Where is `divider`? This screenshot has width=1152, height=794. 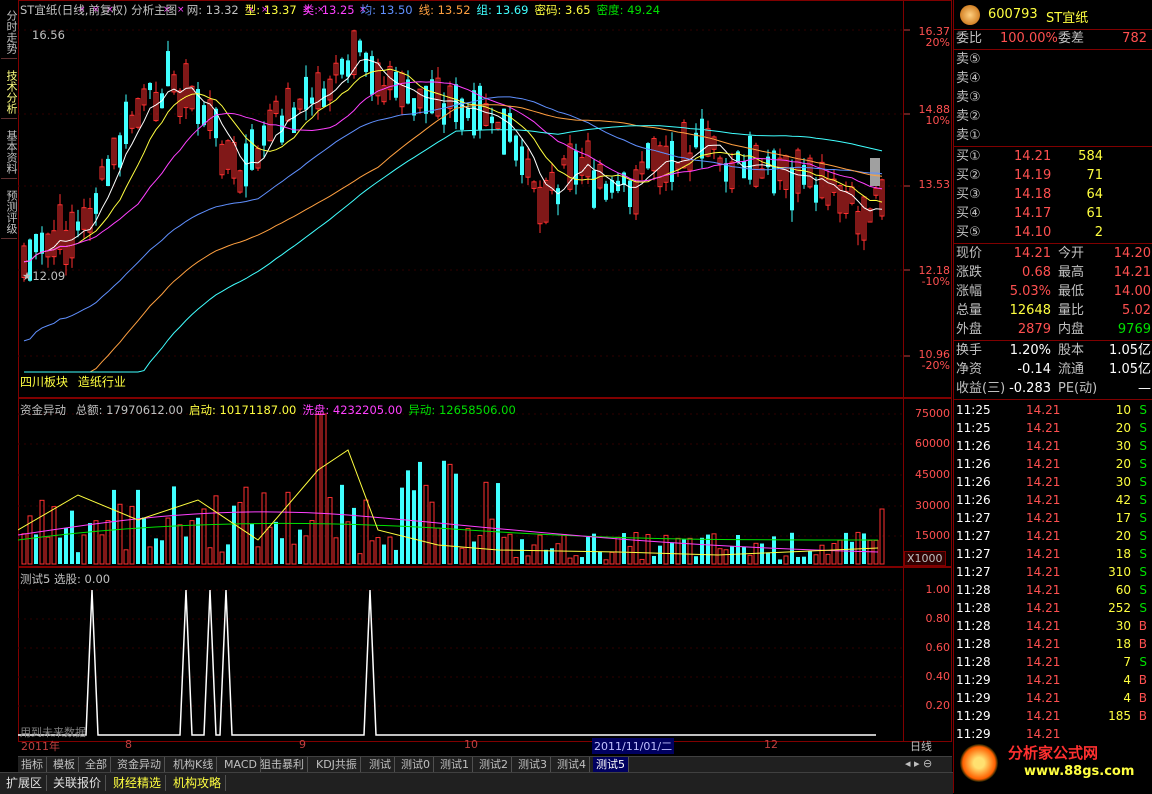 divider is located at coordinates (1053, 243).